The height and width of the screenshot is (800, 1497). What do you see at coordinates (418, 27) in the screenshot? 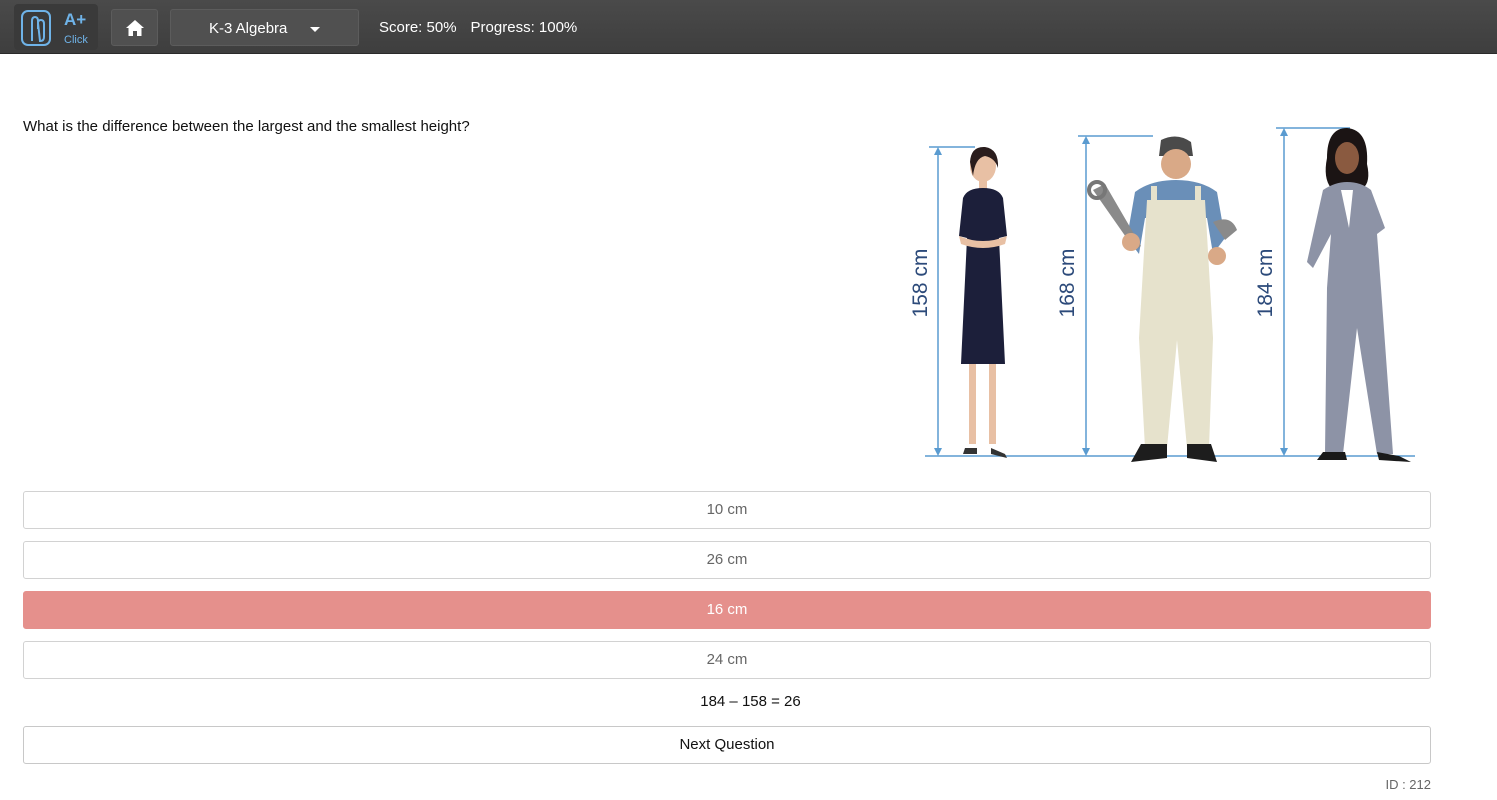
I see `score-text: Score: 50%` at bounding box center [418, 27].